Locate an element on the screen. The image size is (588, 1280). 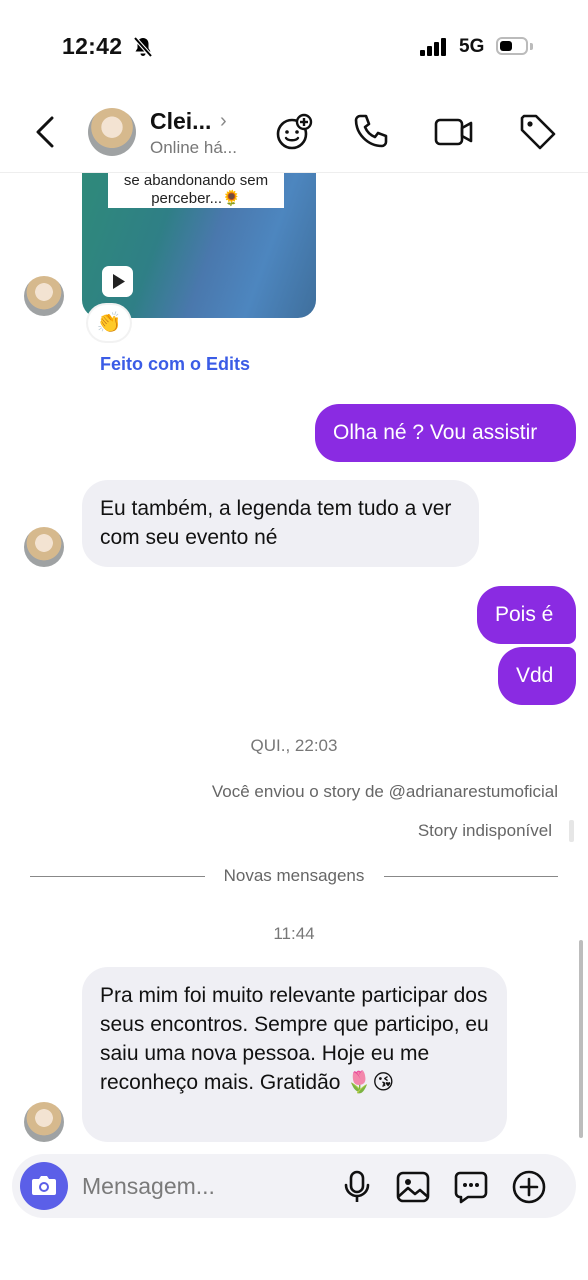
message-bubble-outgoing: Vdd is located at coordinates (537, 676).